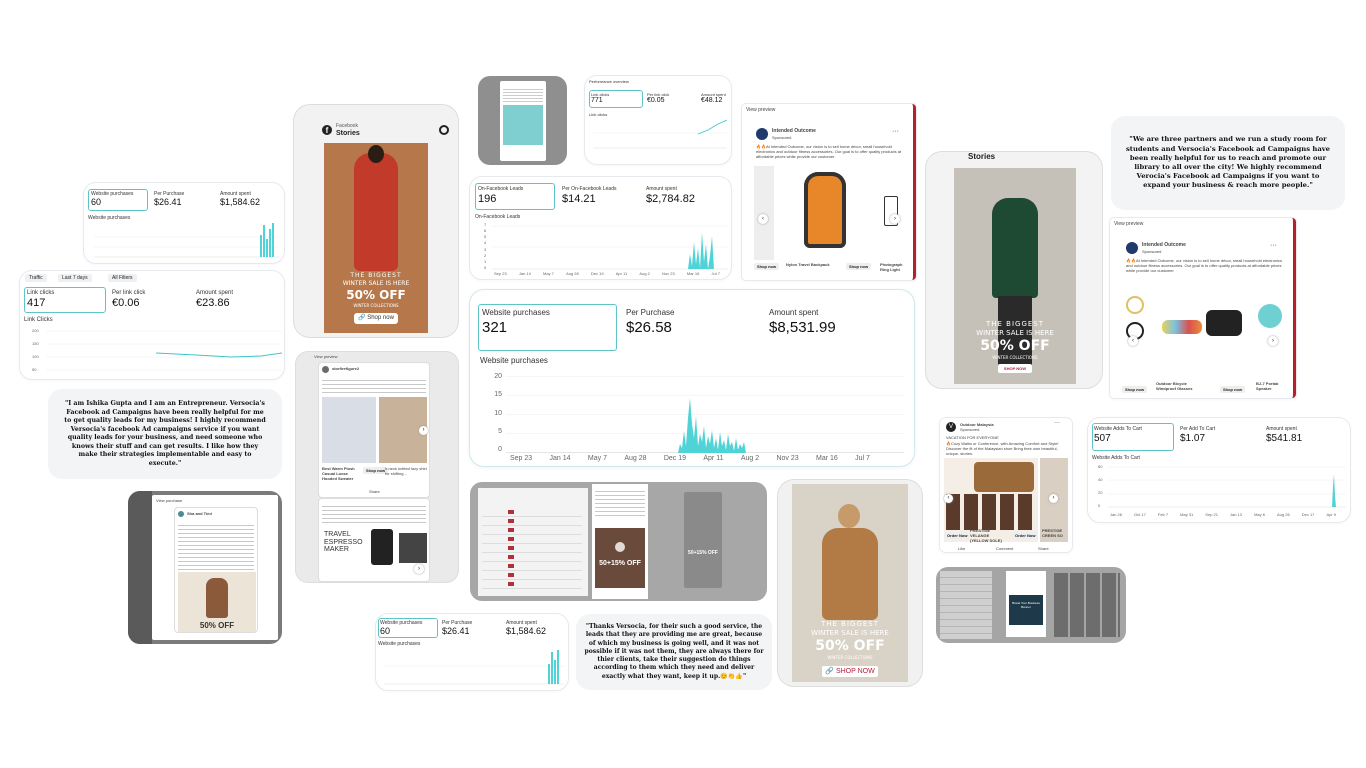 The height and width of the screenshot is (768, 1366). What do you see at coordinates (850, 671) in the screenshot?
I see `shop-now-button: 🔗 SHOP NOW` at bounding box center [850, 671].